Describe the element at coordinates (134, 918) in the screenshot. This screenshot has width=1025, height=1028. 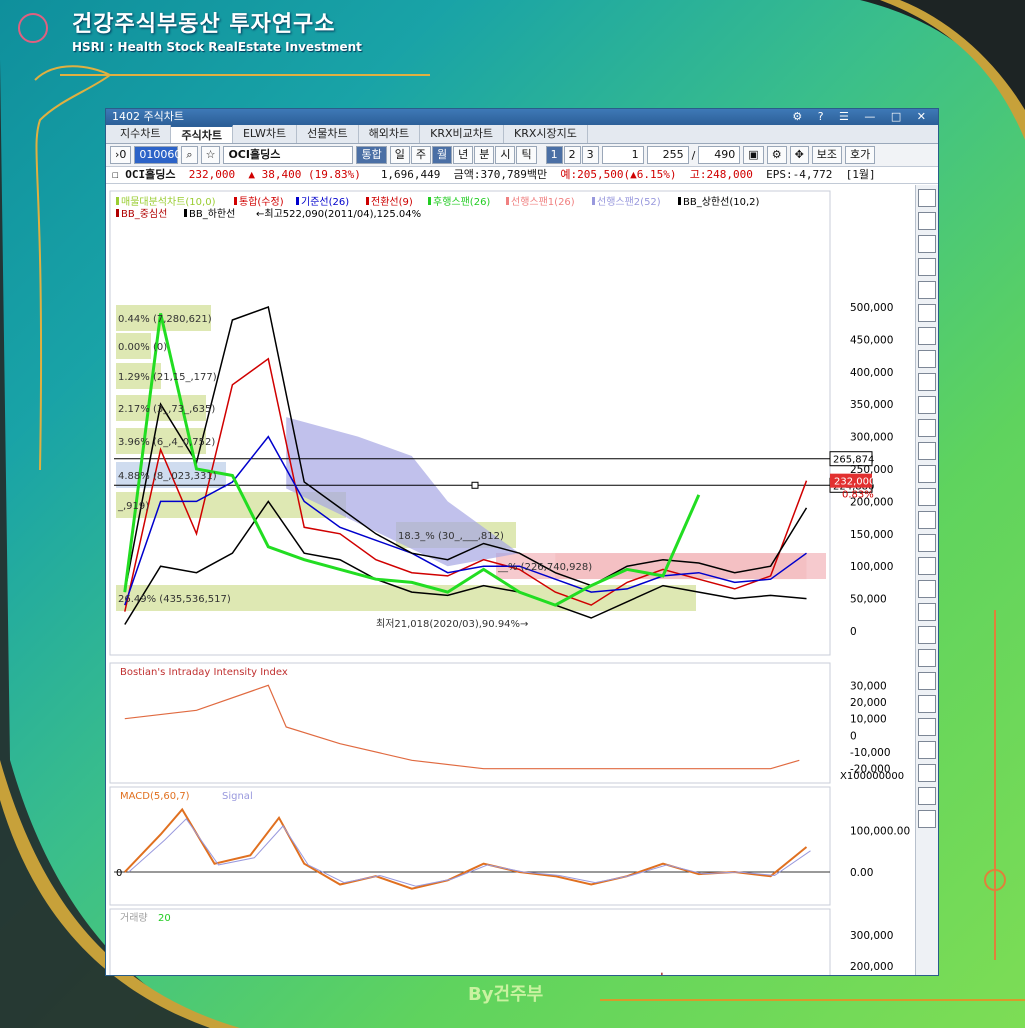
I see `volume-legend-0: 거래량` at that location.